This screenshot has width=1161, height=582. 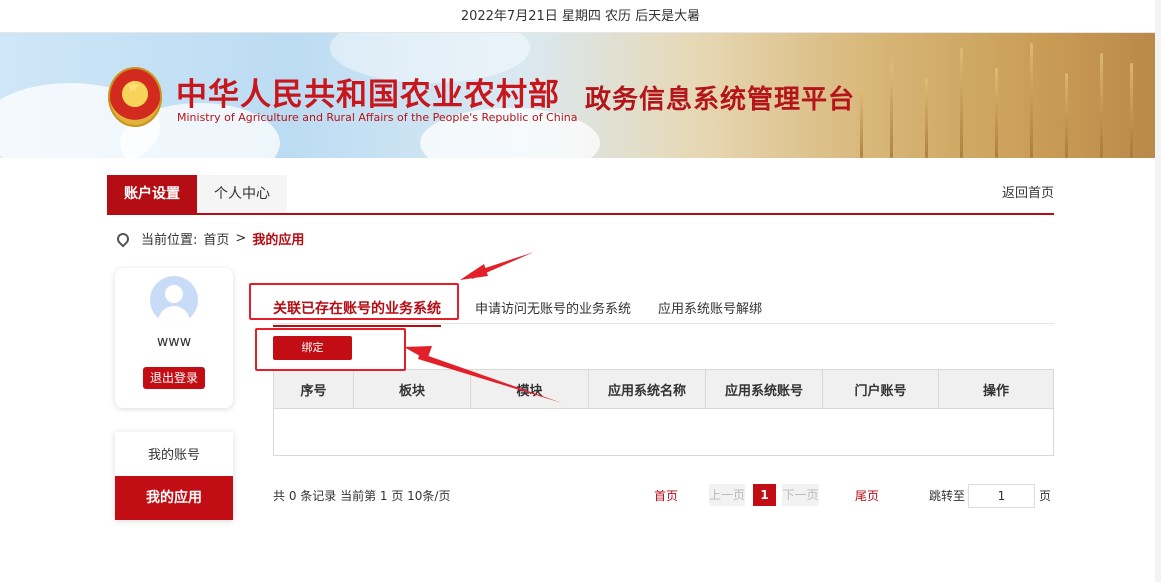 What do you see at coordinates (368, 95) in the screenshot?
I see `ministry-name-cn: 中华人民共和国农业农村部` at bounding box center [368, 95].